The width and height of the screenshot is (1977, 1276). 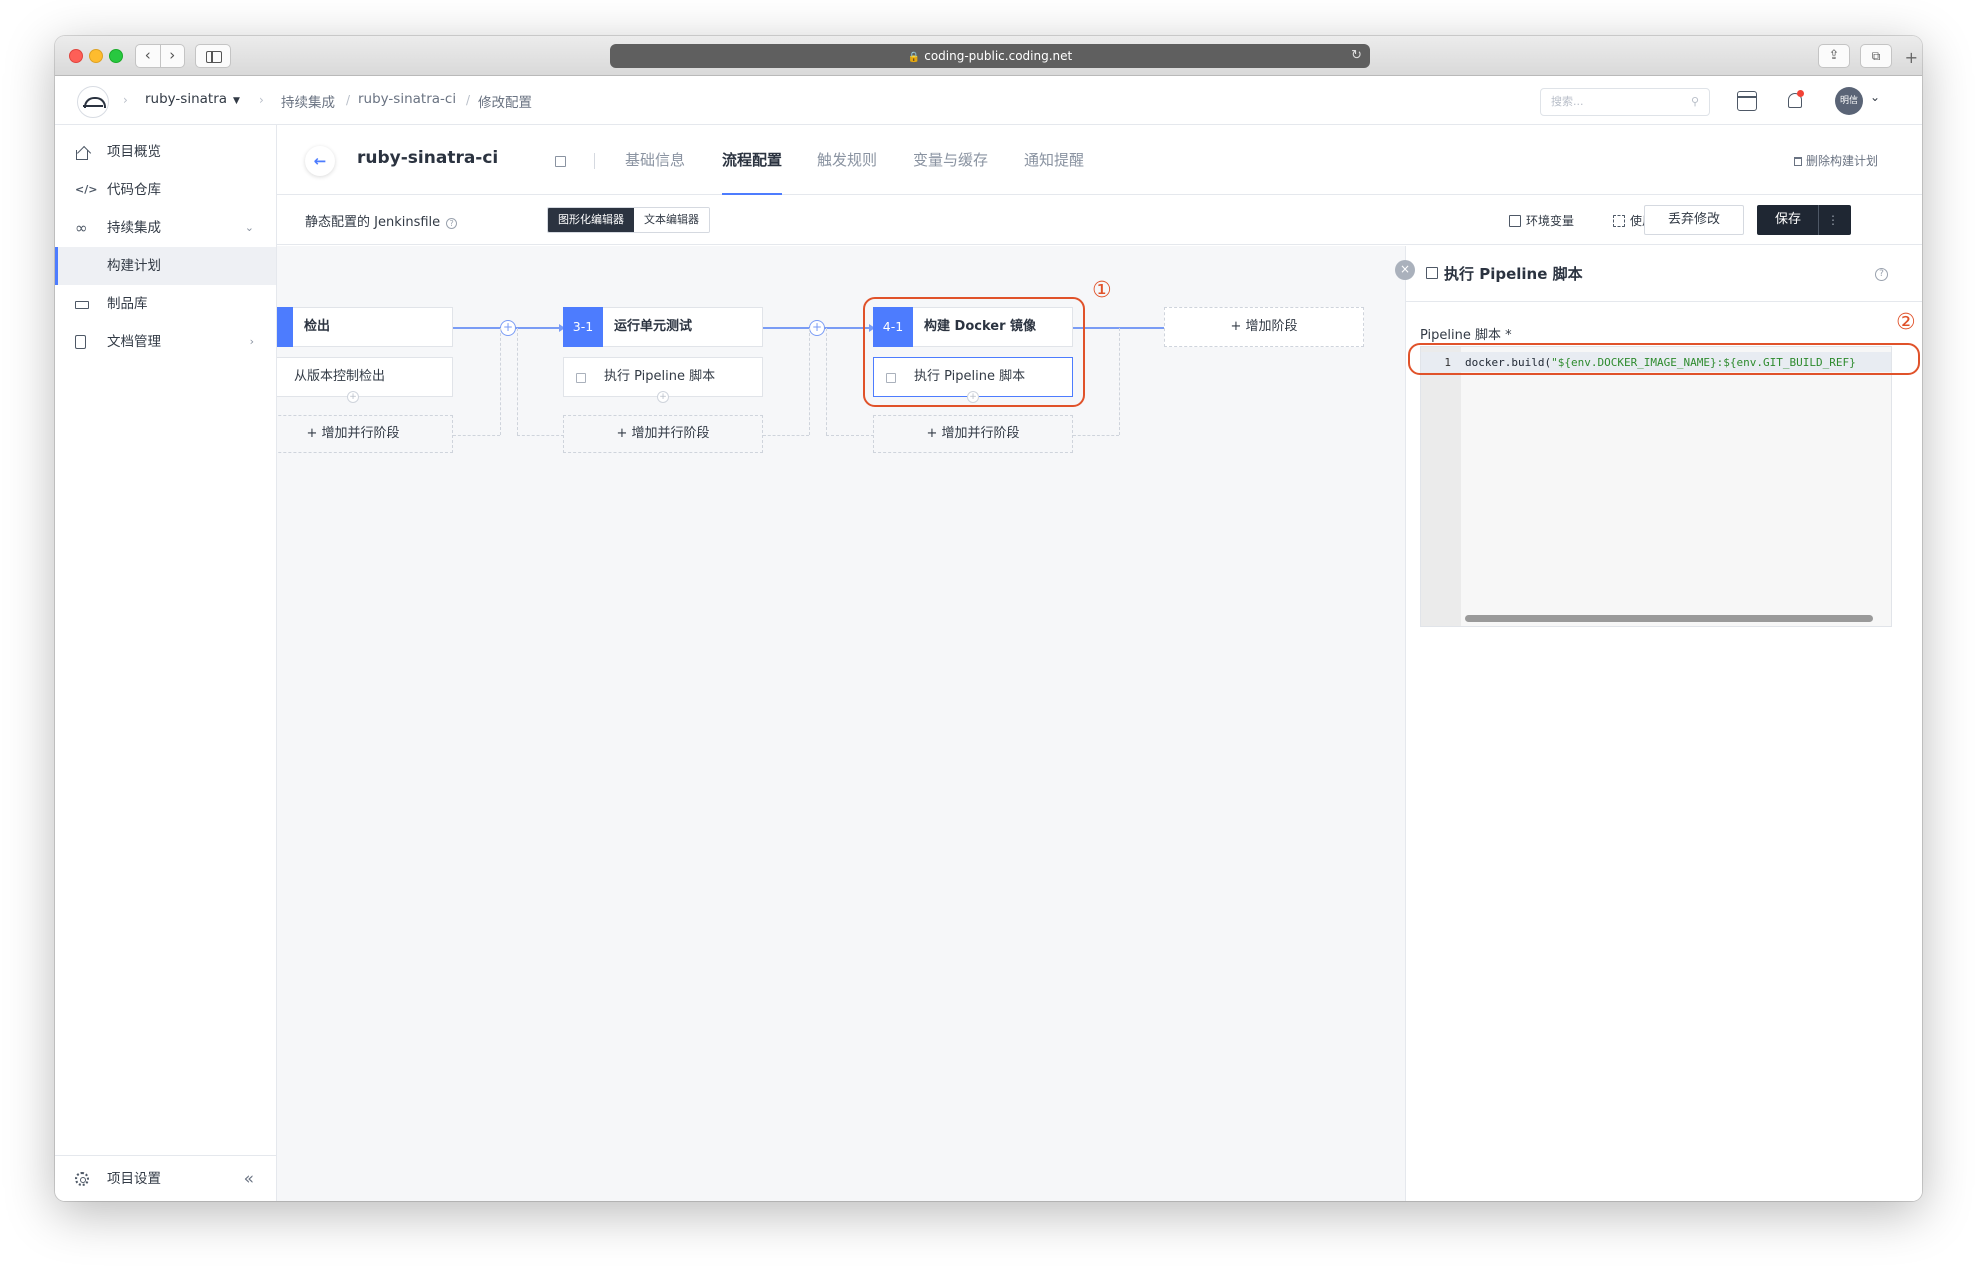 I want to click on editor-mode-switch: 图形化编辑器 文本编辑器, so click(x=628, y=220).